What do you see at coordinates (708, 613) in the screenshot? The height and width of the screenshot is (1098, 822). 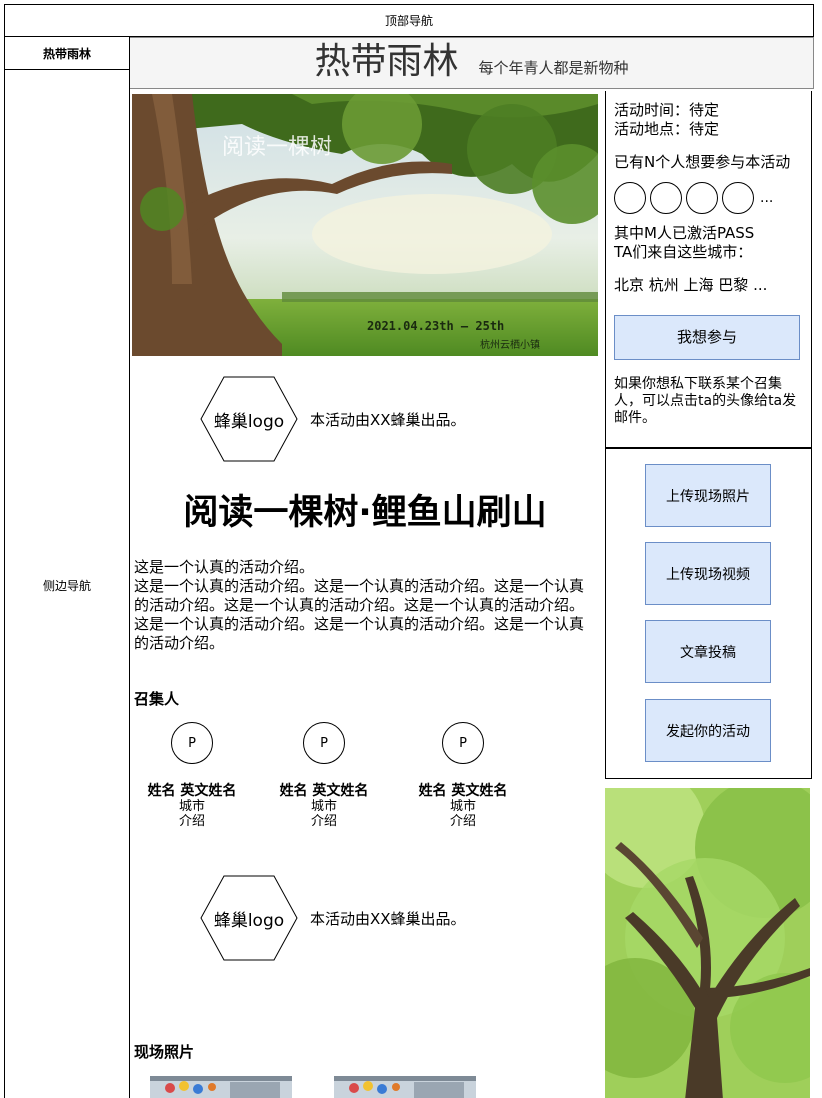 I see `actions-panel: 上传现场照片 上传现场视频 文章投稿 发起你的活动` at bounding box center [708, 613].